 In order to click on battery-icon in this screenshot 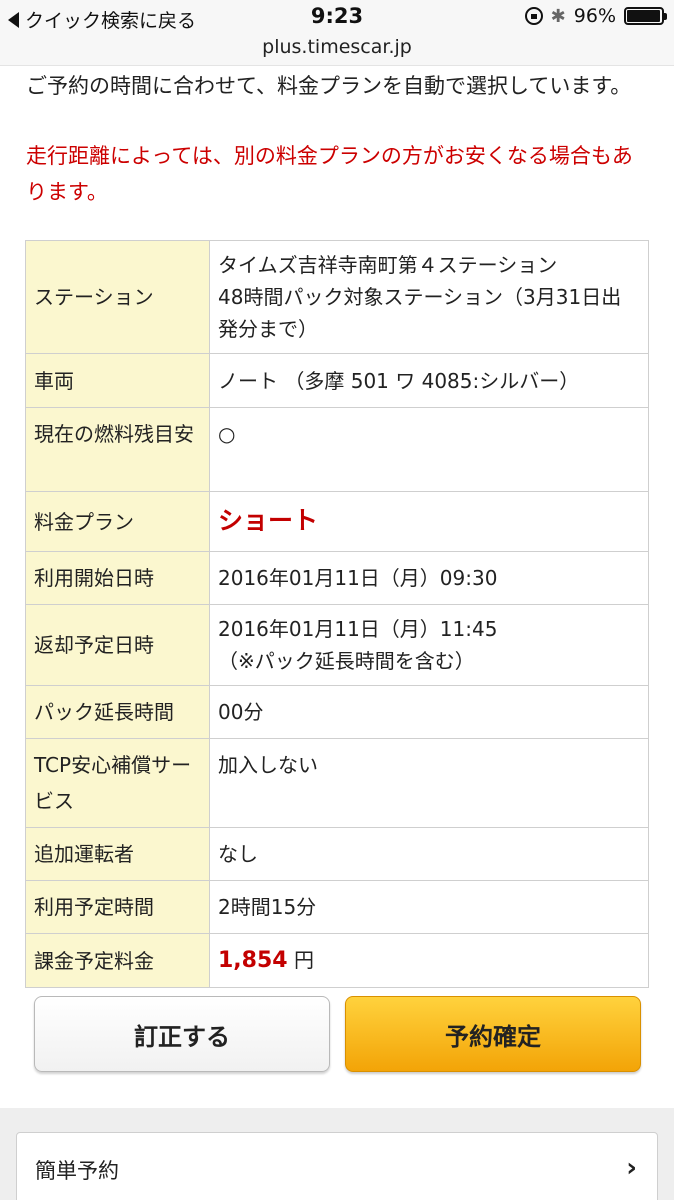, I will do `click(645, 16)`.